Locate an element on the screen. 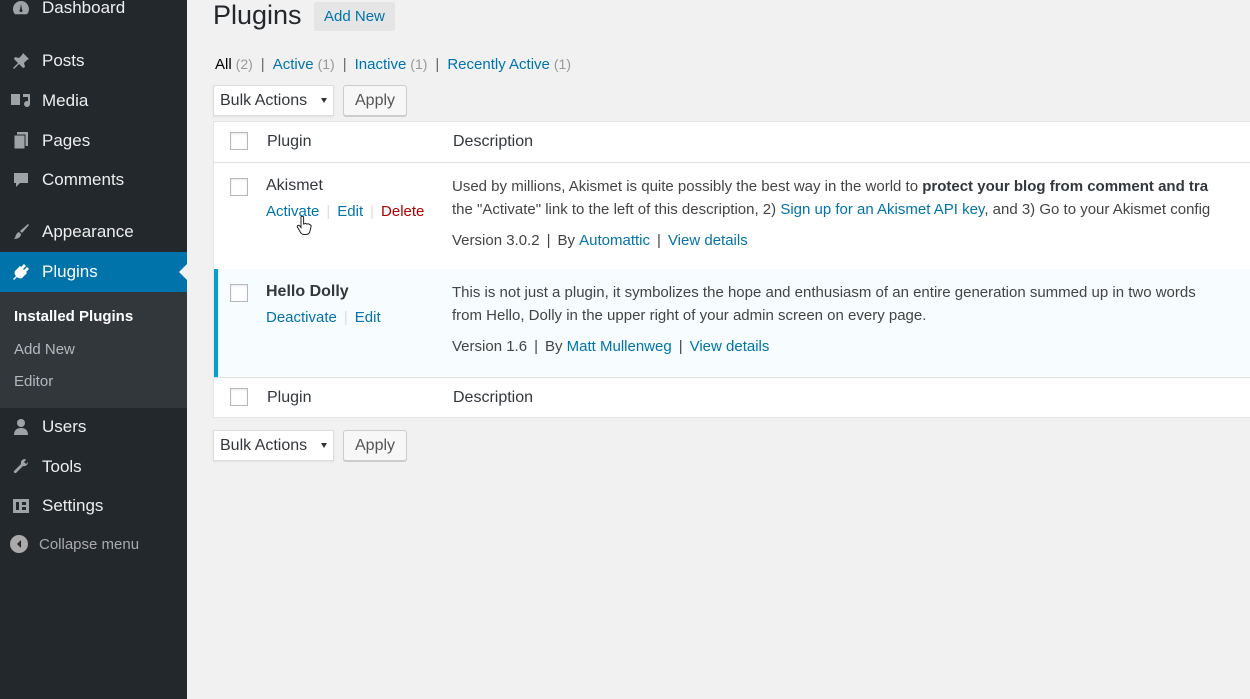  menu-media: Media is located at coordinates (93, 101).